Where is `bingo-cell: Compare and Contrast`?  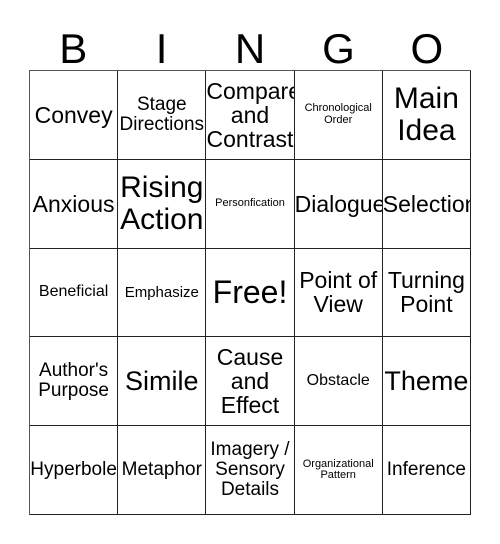 bingo-cell: Compare and Contrast is located at coordinates (250, 115).